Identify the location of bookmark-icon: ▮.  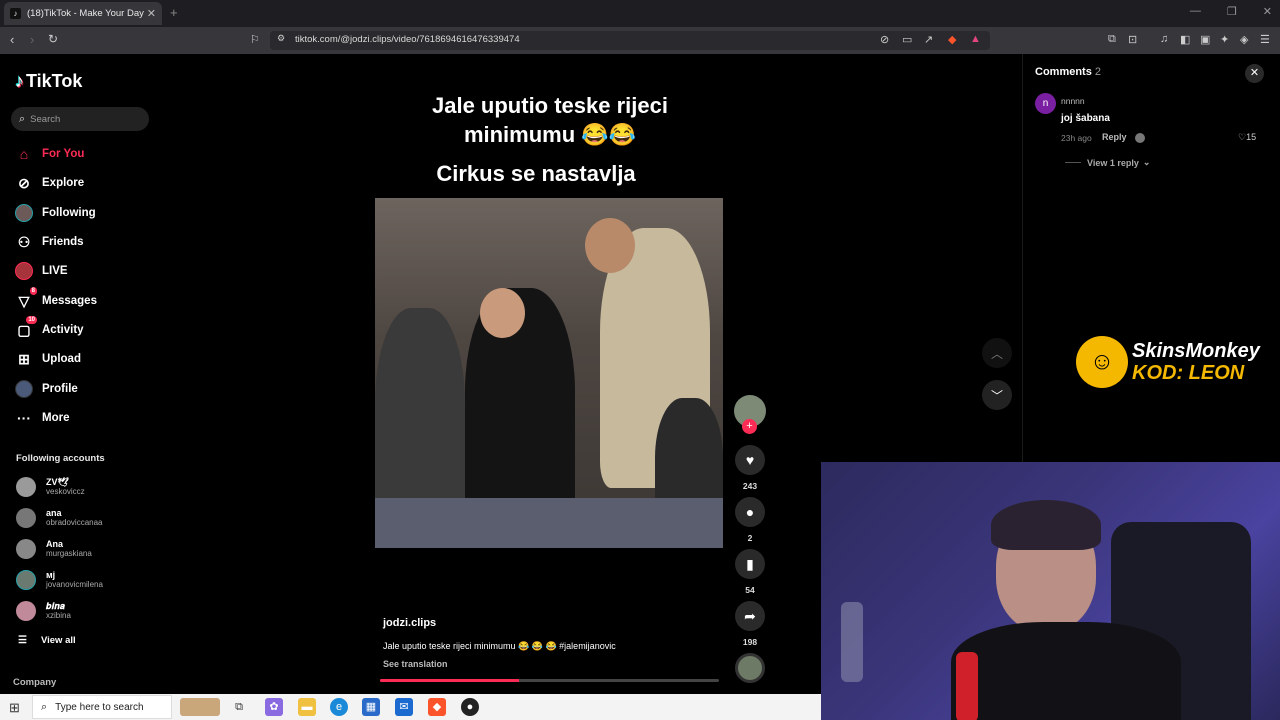
(750, 564).